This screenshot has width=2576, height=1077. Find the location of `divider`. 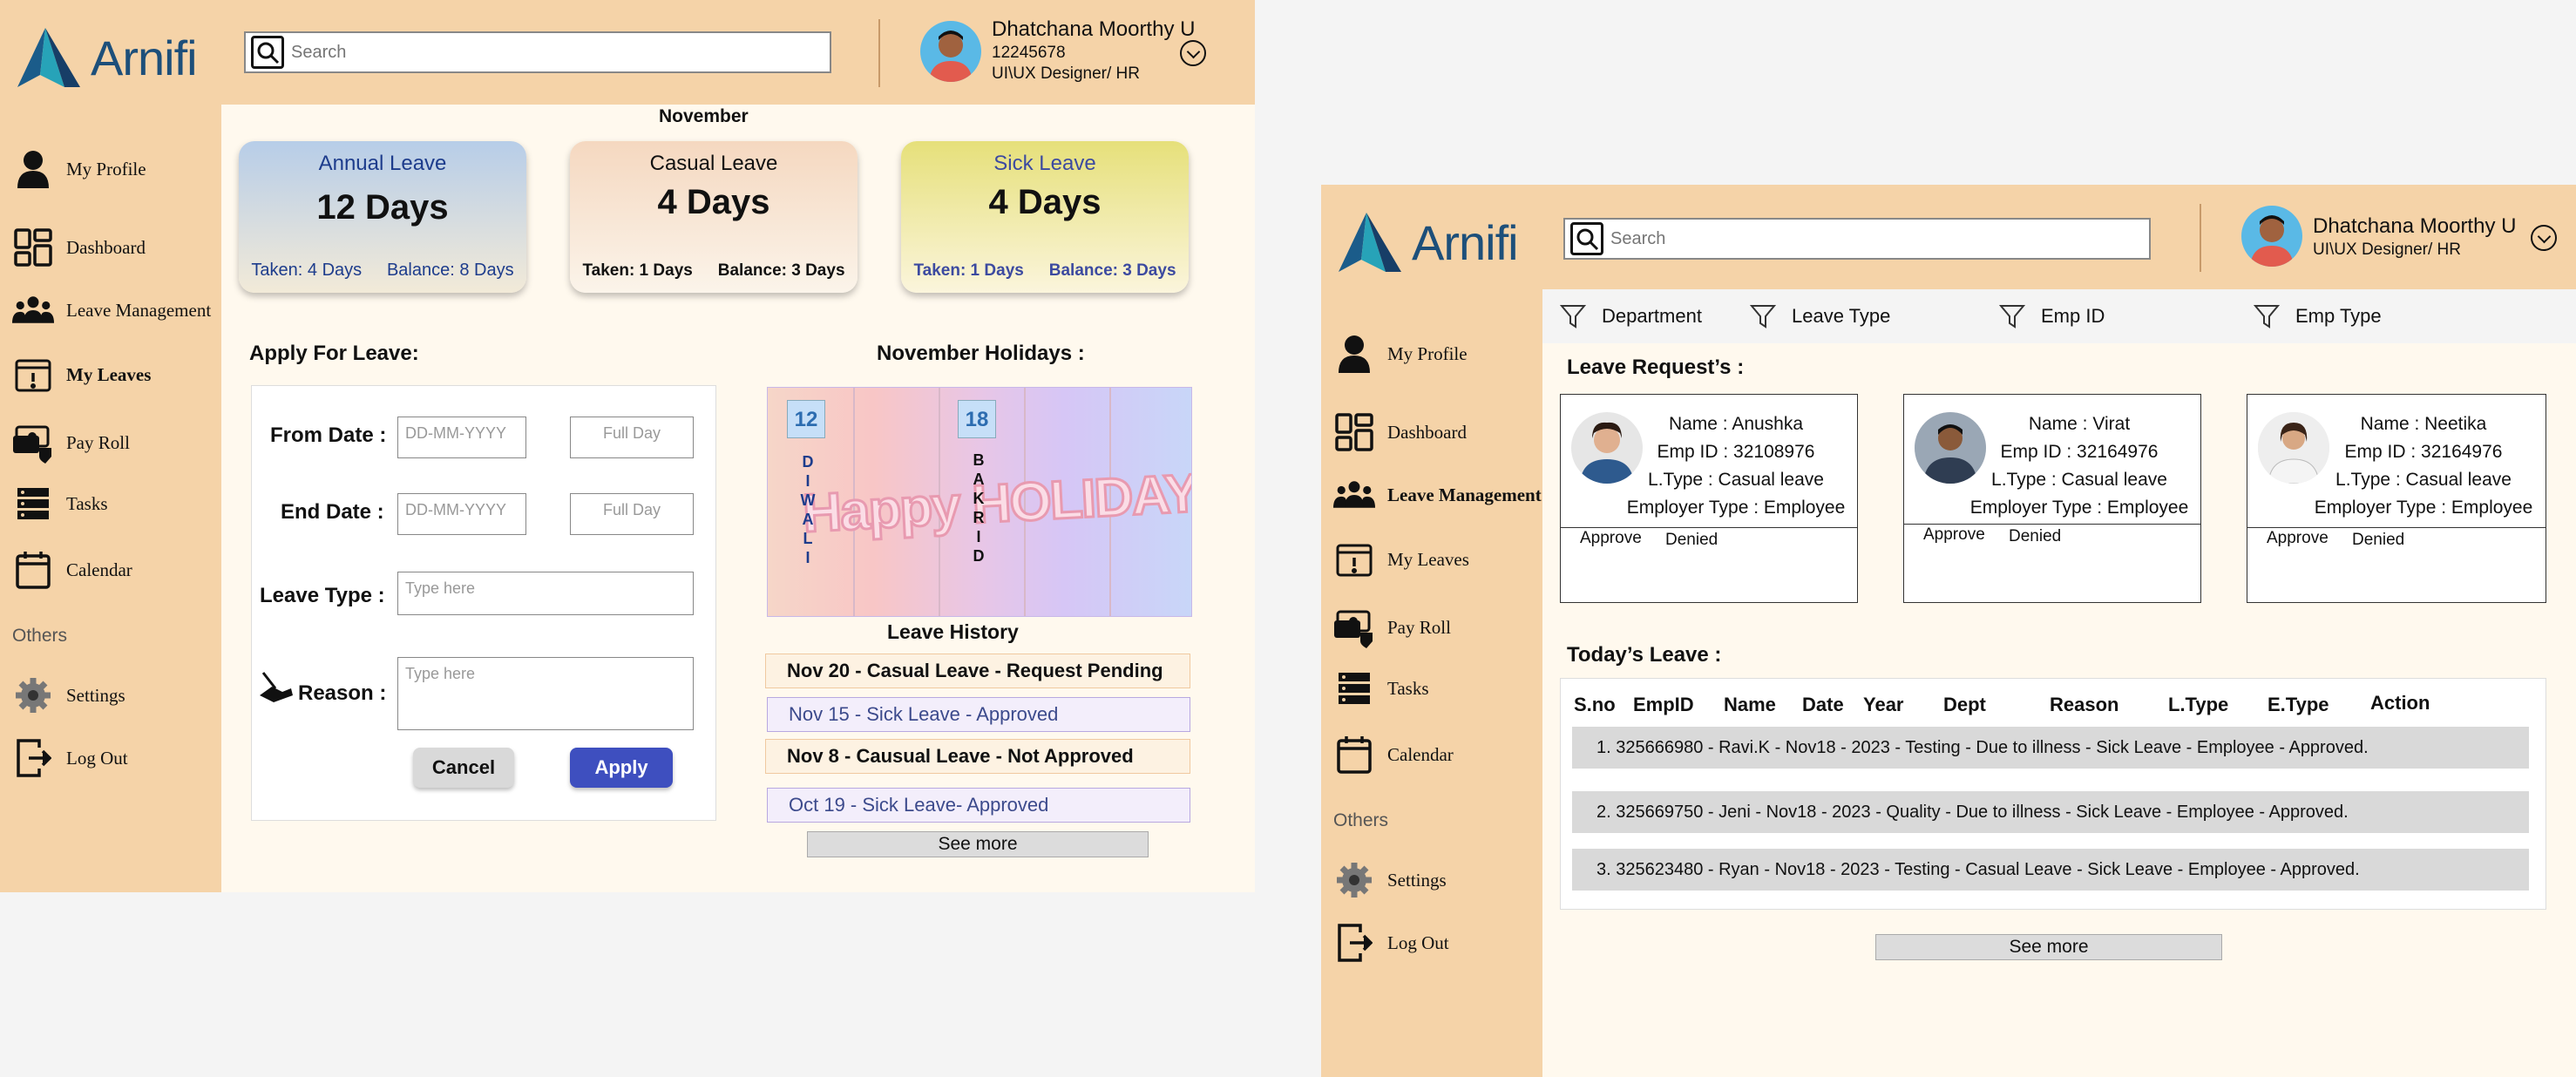

divider is located at coordinates (879, 53).